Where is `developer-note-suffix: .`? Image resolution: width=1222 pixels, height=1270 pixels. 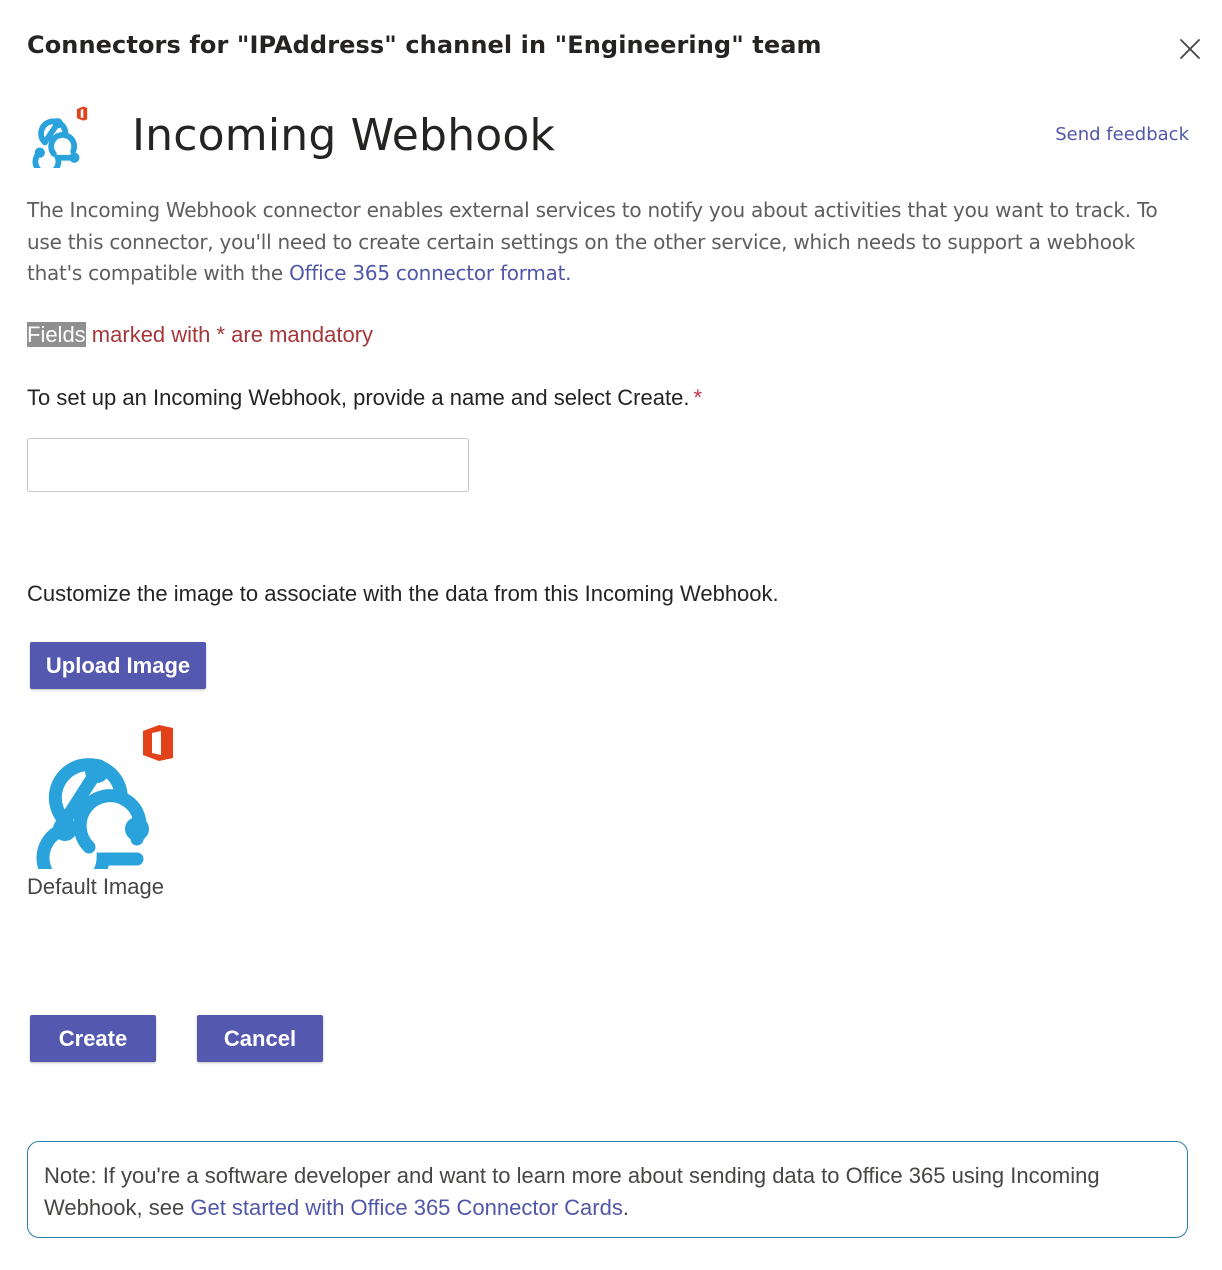 developer-note-suffix: . is located at coordinates (625, 1207).